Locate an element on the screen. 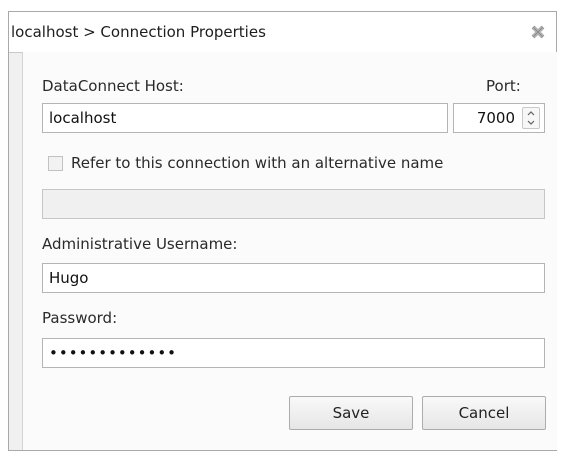 The width and height of the screenshot is (566, 463). close-button is located at coordinates (538, 32).